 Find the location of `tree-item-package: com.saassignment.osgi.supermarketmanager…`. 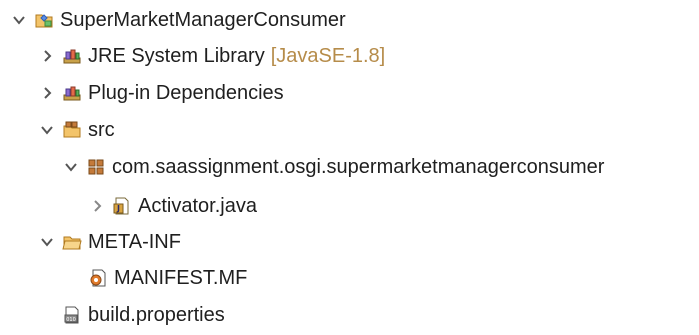

tree-item-package: com.saassignment.osgi.supermarketmanager… is located at coordinates (333, 167).